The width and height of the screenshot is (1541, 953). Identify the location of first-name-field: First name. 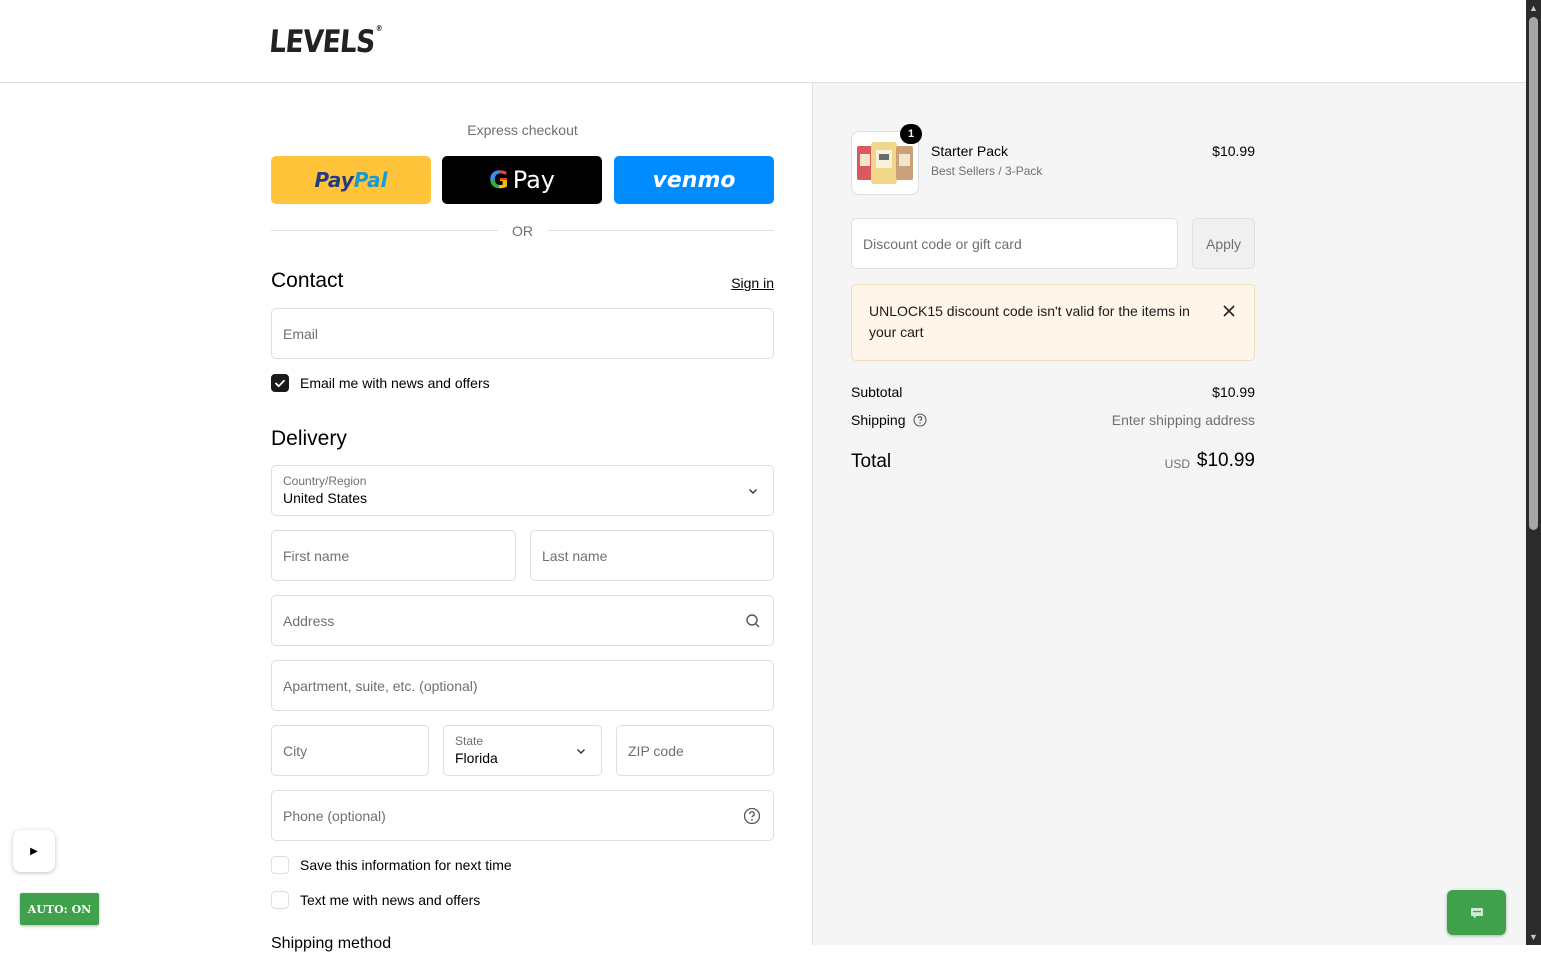
(393, 555).